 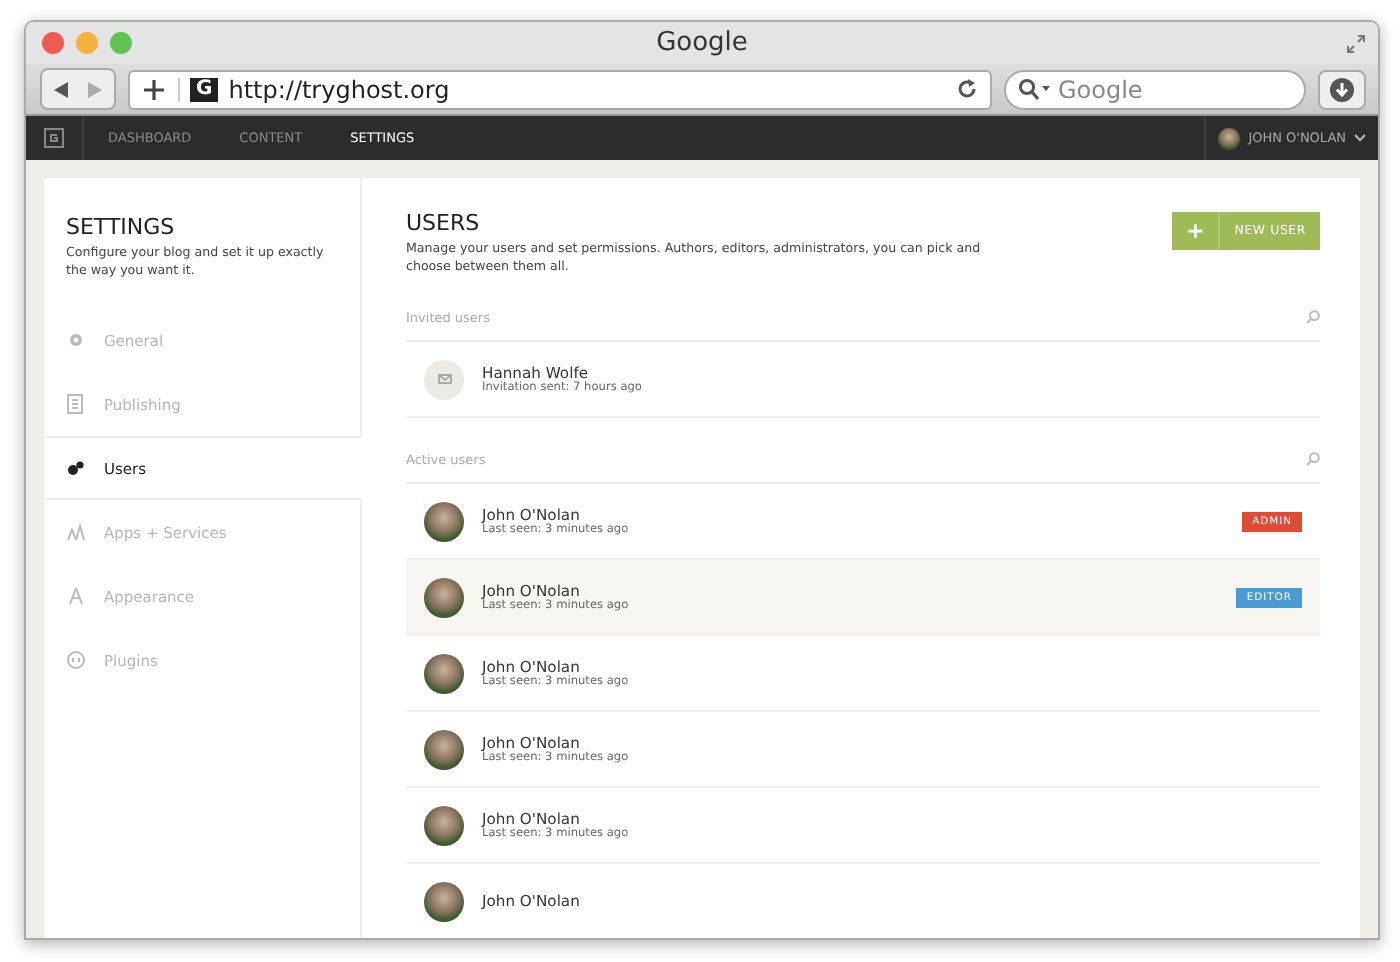 I want to click on back-icon, so click(x=62, y=89).